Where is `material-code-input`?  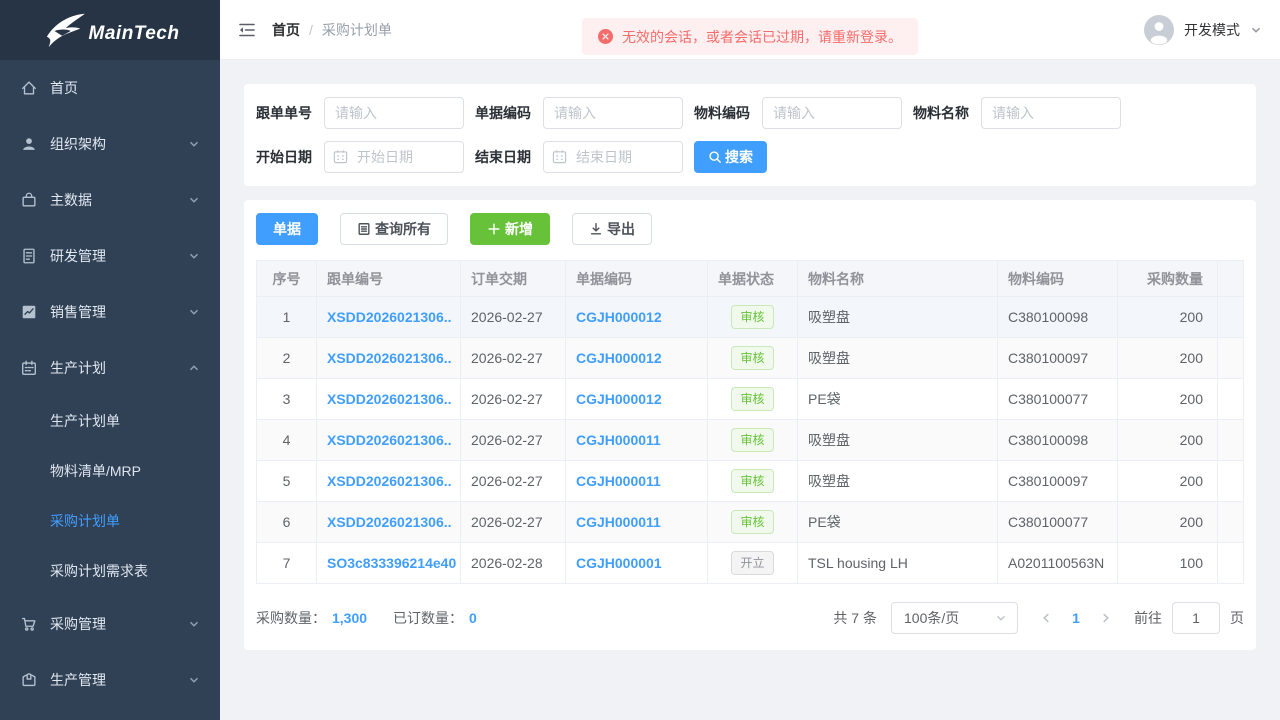
material-code-input is located at coordinates (832, 113).